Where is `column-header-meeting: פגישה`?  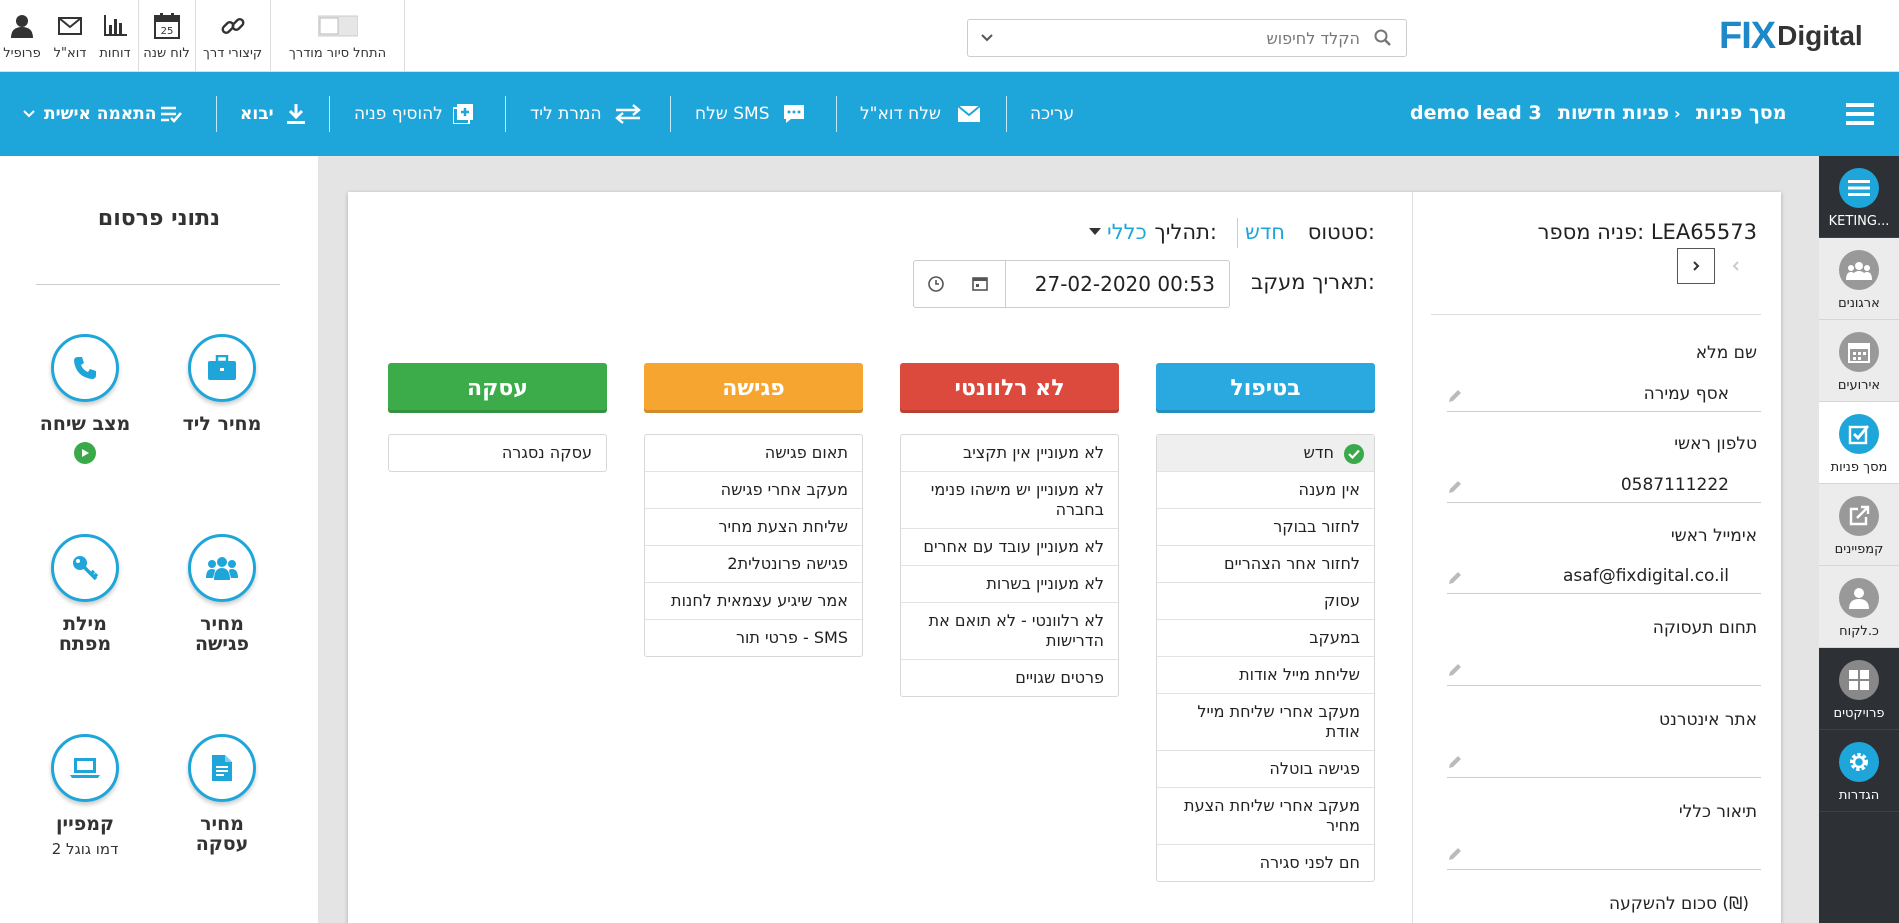 column-header-meeting: פגישה is located at coordinates (753, 388).